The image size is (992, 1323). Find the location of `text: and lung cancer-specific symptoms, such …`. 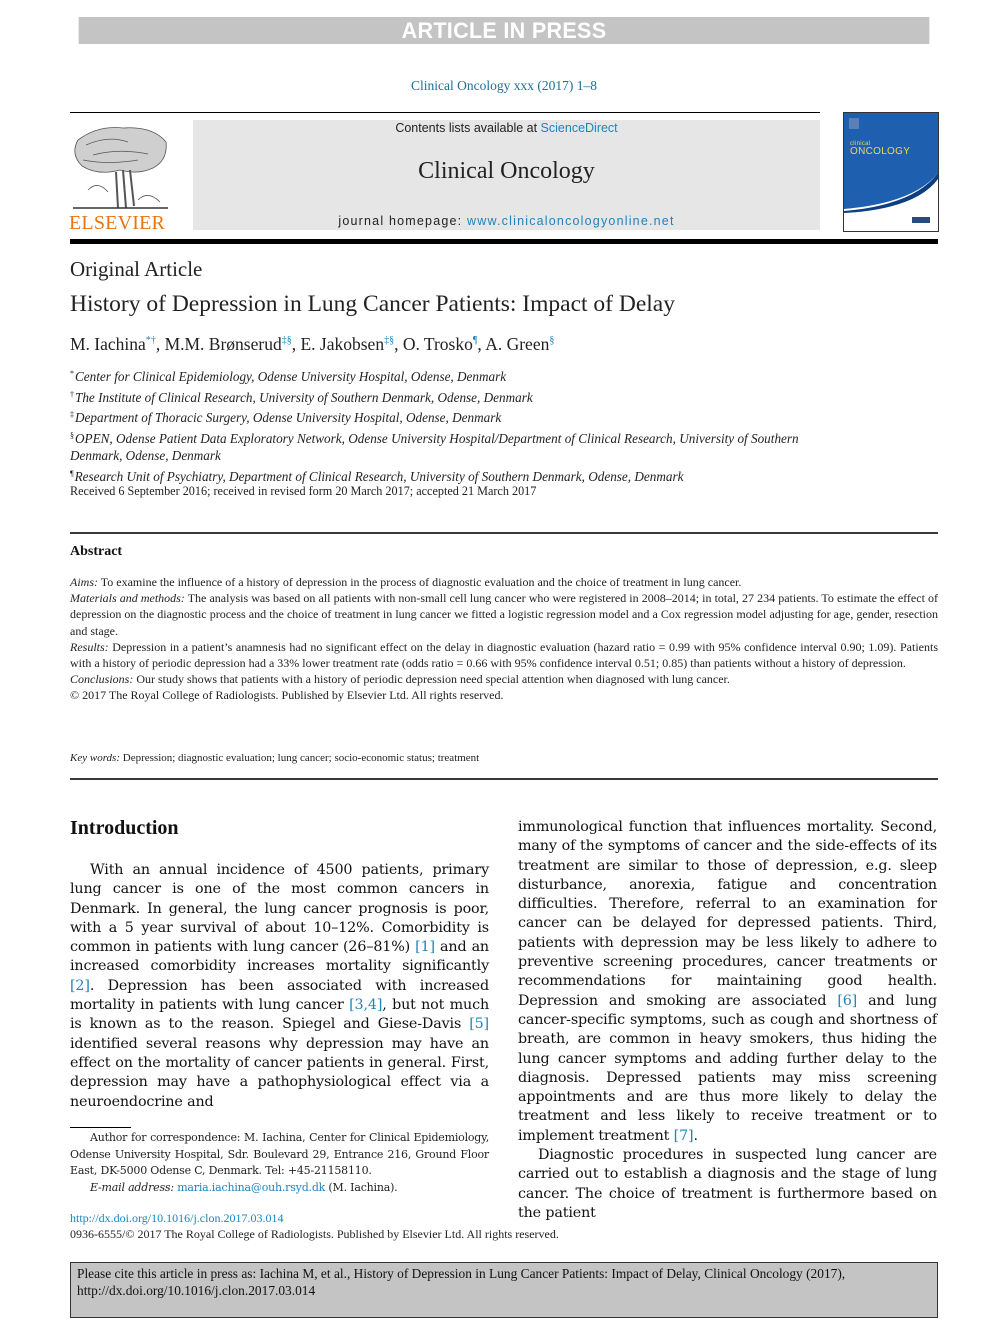

text: and lung cancer-specific symptoms, such … is located at coordinates (727, 1068).